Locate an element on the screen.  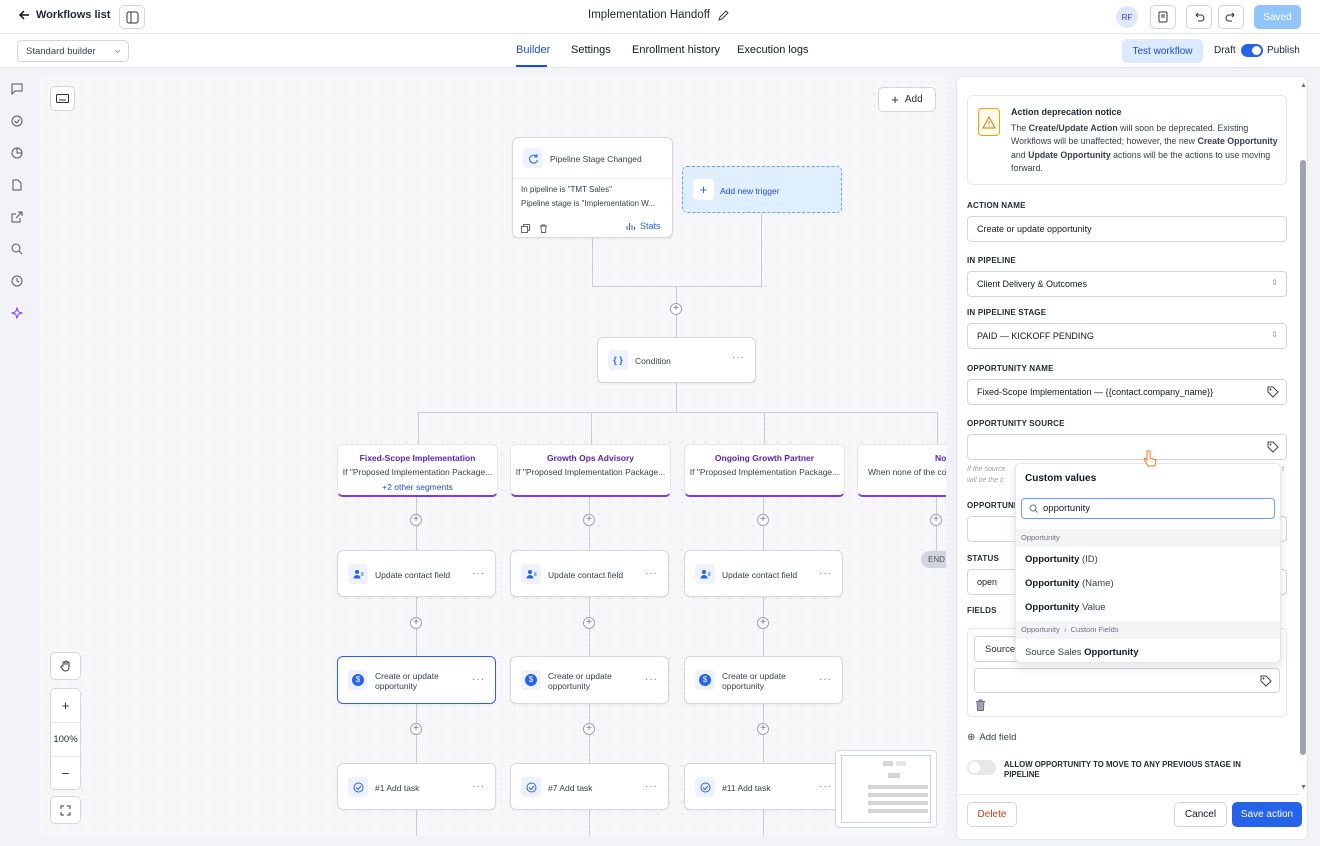
workflow-title: Implementation Handoff is located at coordinates (658, 15).